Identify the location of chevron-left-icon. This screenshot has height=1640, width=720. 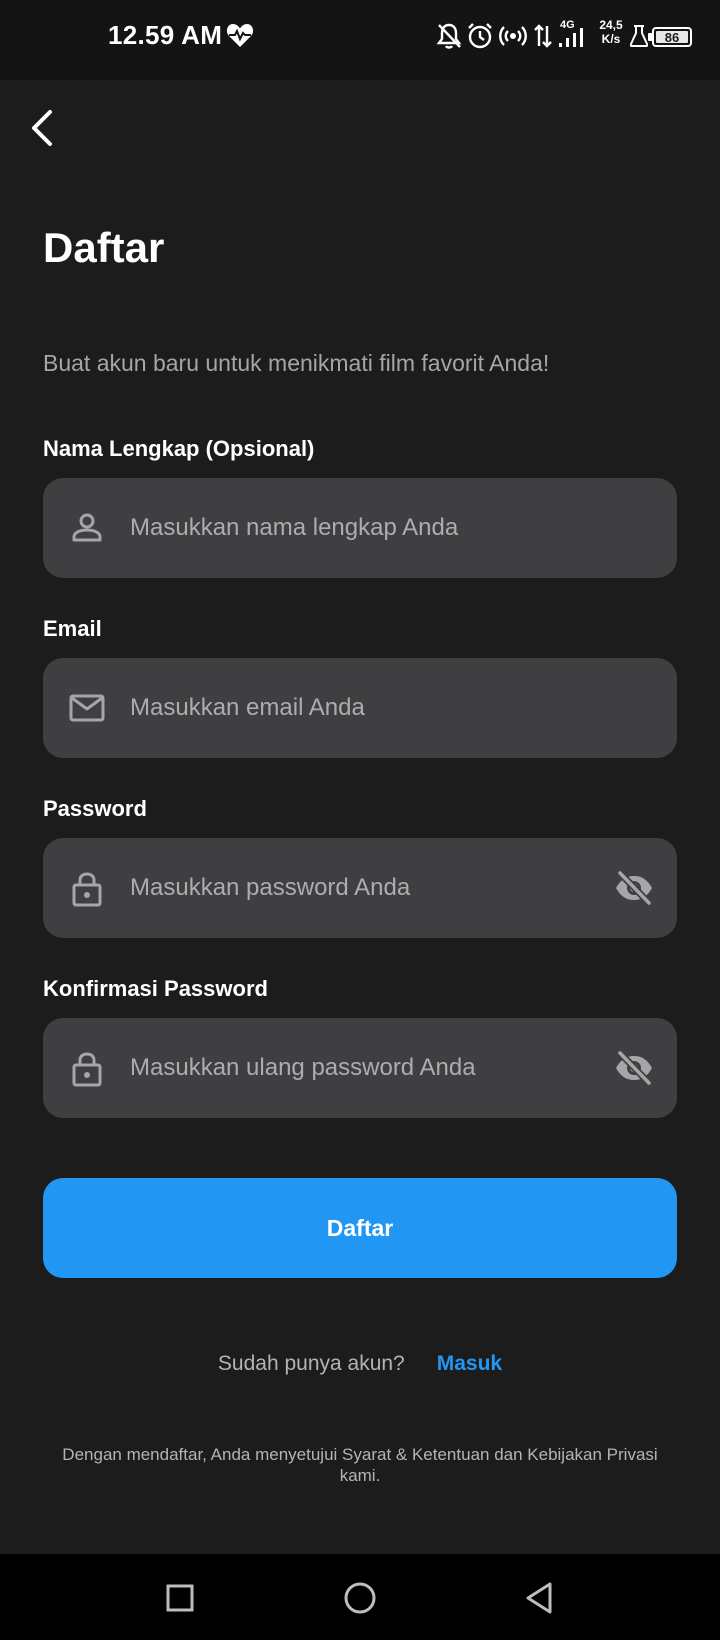
(42, 128).